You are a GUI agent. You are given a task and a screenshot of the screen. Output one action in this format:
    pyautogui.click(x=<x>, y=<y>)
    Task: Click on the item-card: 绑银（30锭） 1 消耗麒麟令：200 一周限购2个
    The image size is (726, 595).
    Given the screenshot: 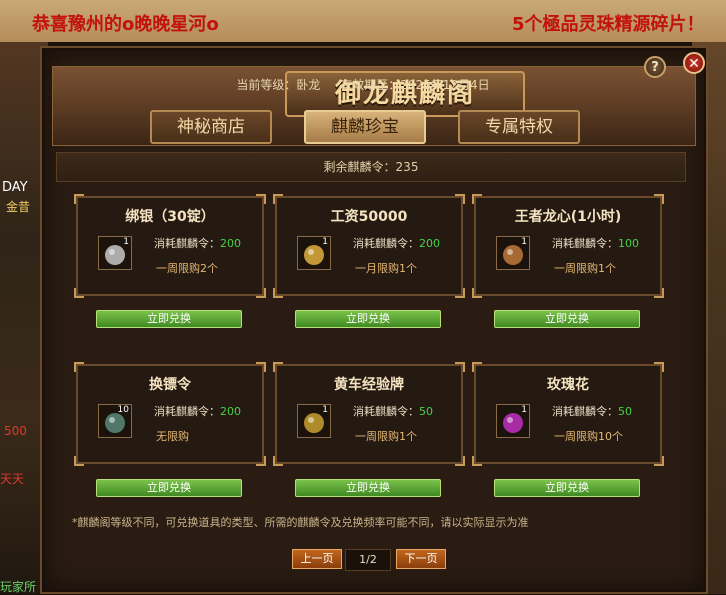 What is the action you would take?
    pyautogui.click(x=170, y=246)
    